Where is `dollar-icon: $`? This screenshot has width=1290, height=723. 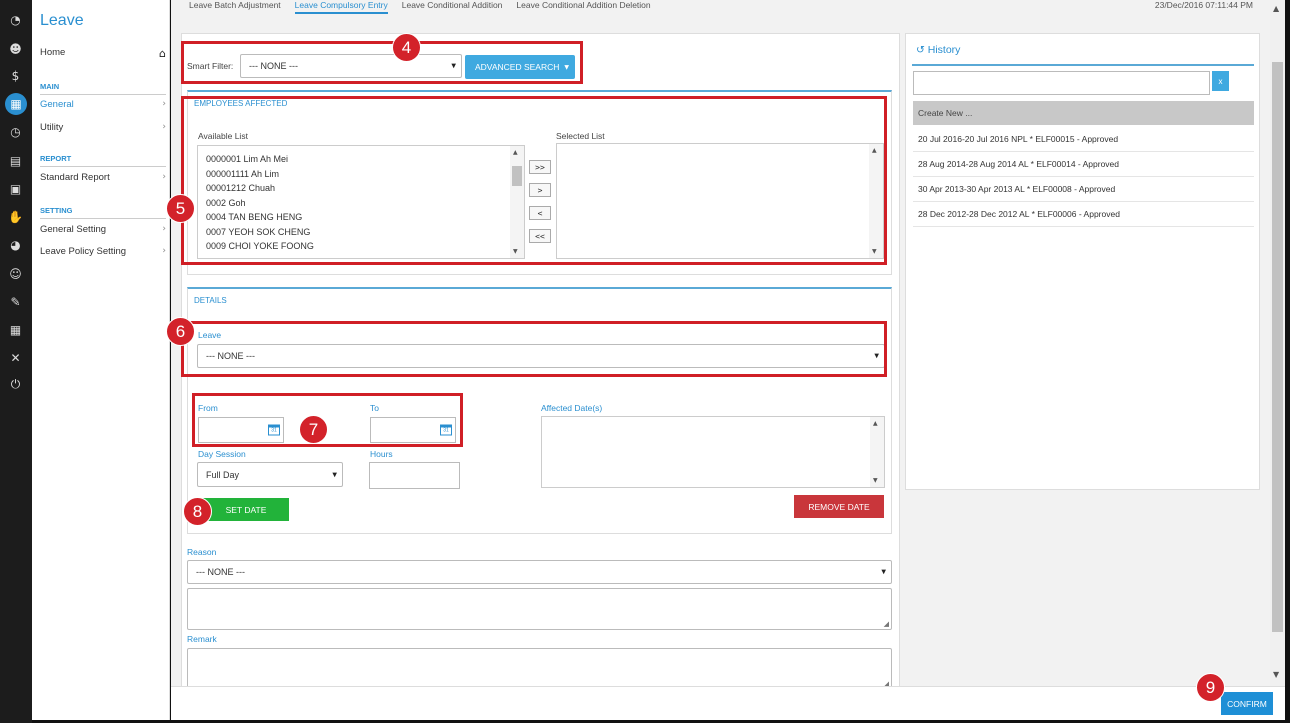
dollar-icon: $ is located at coordinates (15, 75).